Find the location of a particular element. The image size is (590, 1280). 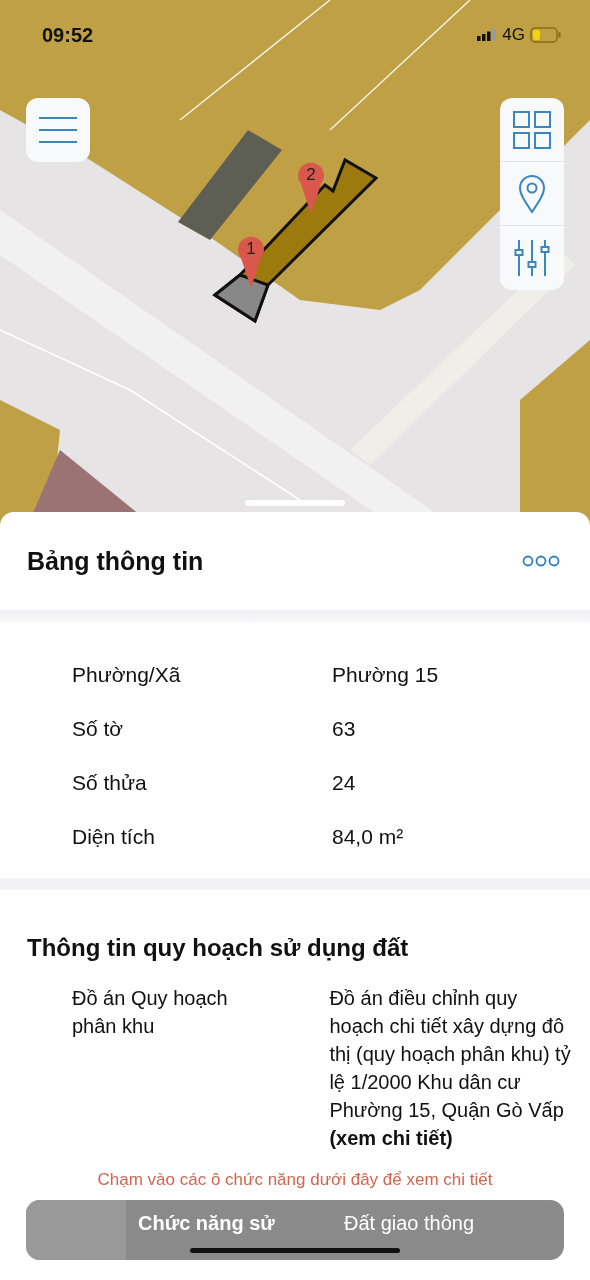

field-value: 84,0 m² is located at coordinates (368, 837).